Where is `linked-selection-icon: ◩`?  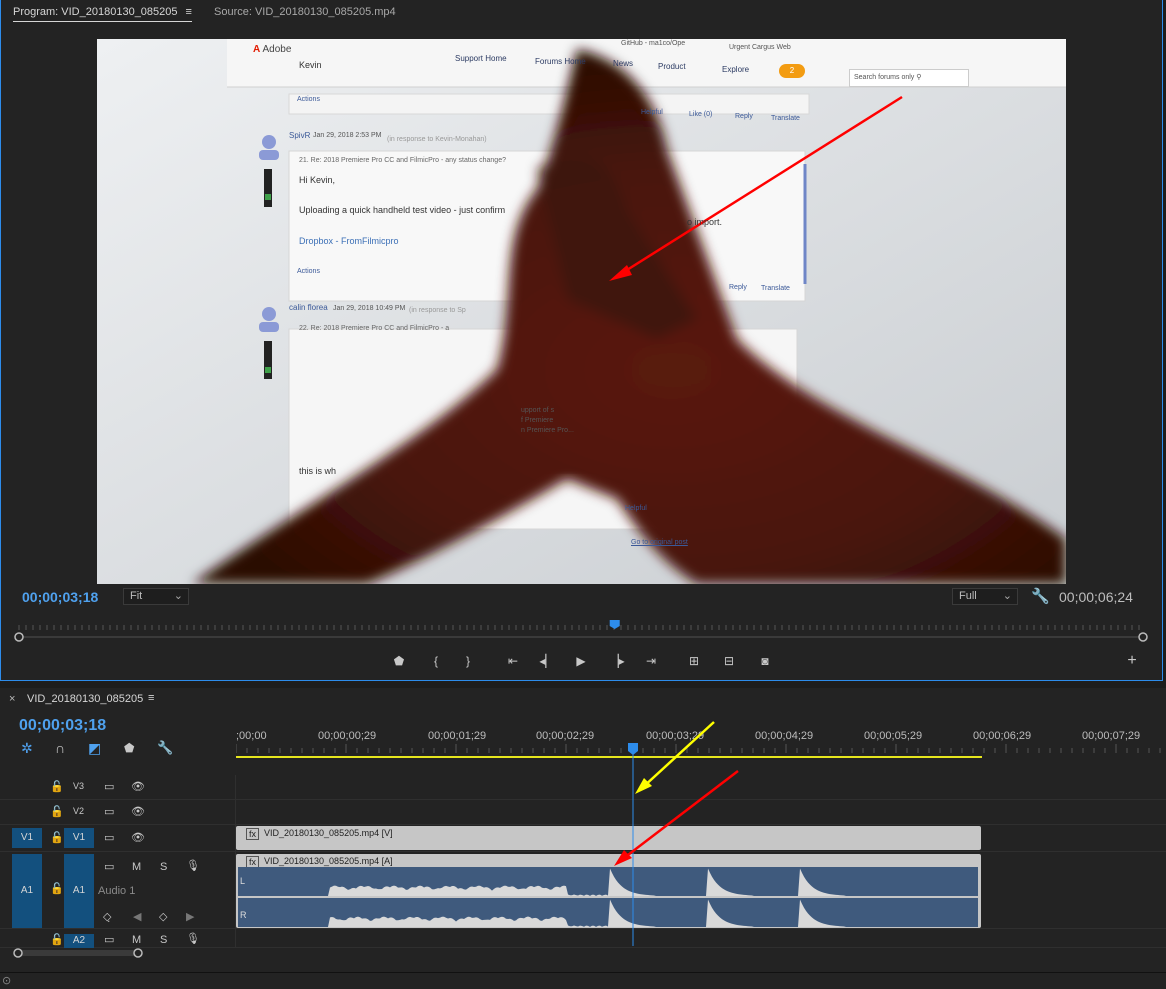
linked-selection-icon: ◩ is located at coordinates (94, 748).